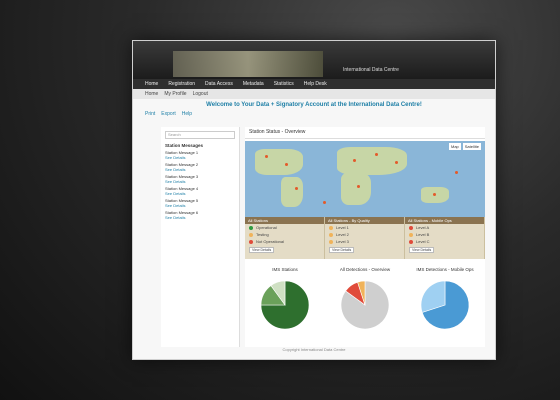  What do you see at coordinates (284, 234) in the screenshot?
I see `legend-row: Testing` at bounding box center [284, 234].